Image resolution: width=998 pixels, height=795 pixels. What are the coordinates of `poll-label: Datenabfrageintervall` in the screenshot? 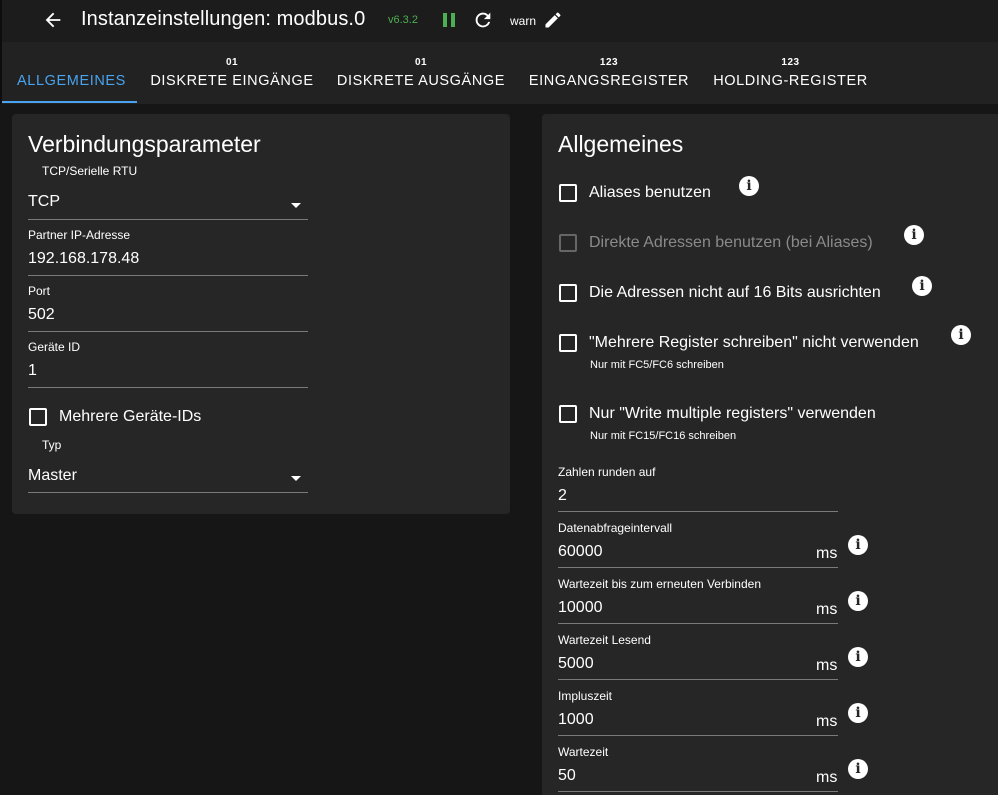 It's located at (615, 528).